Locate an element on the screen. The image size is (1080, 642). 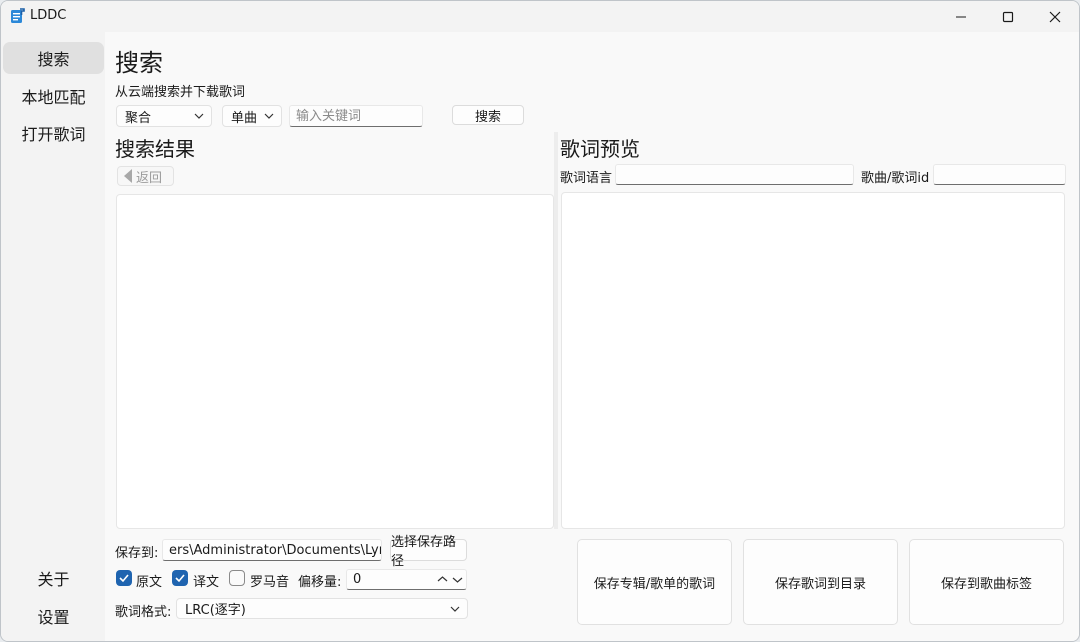
splitter-handle is located at coordinates (556, 330).